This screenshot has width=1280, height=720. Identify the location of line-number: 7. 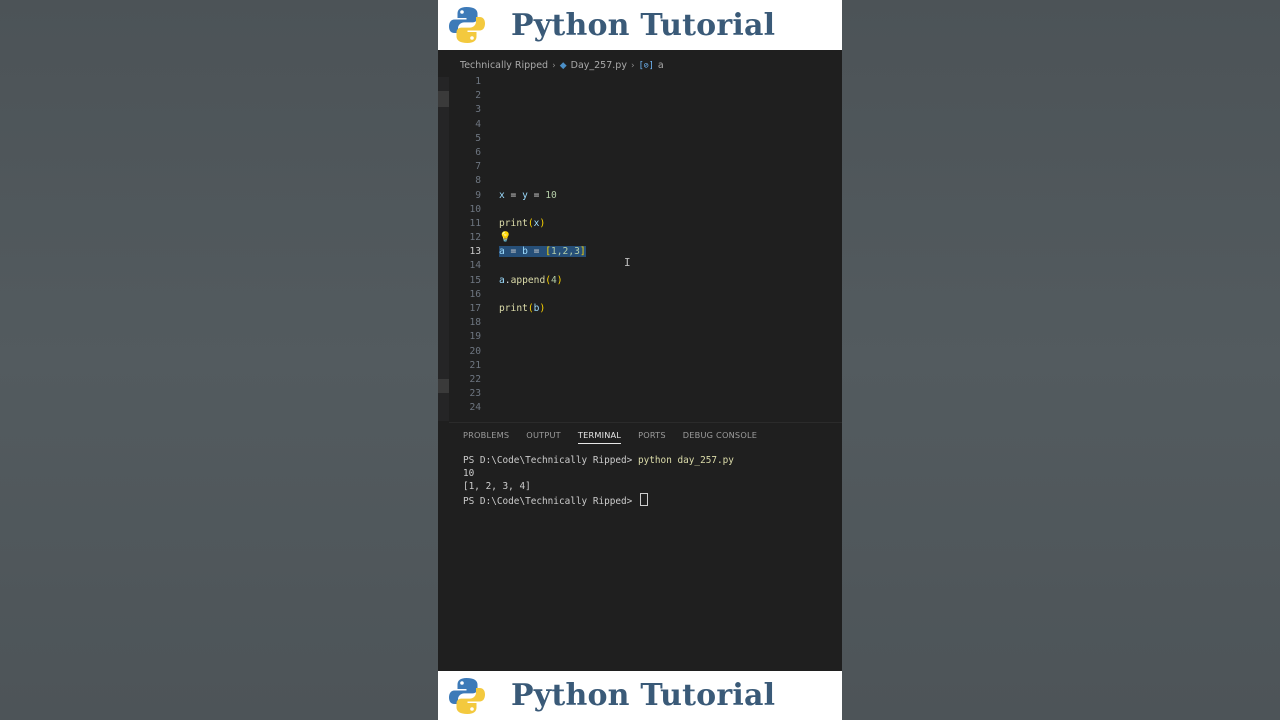
(478, 167).